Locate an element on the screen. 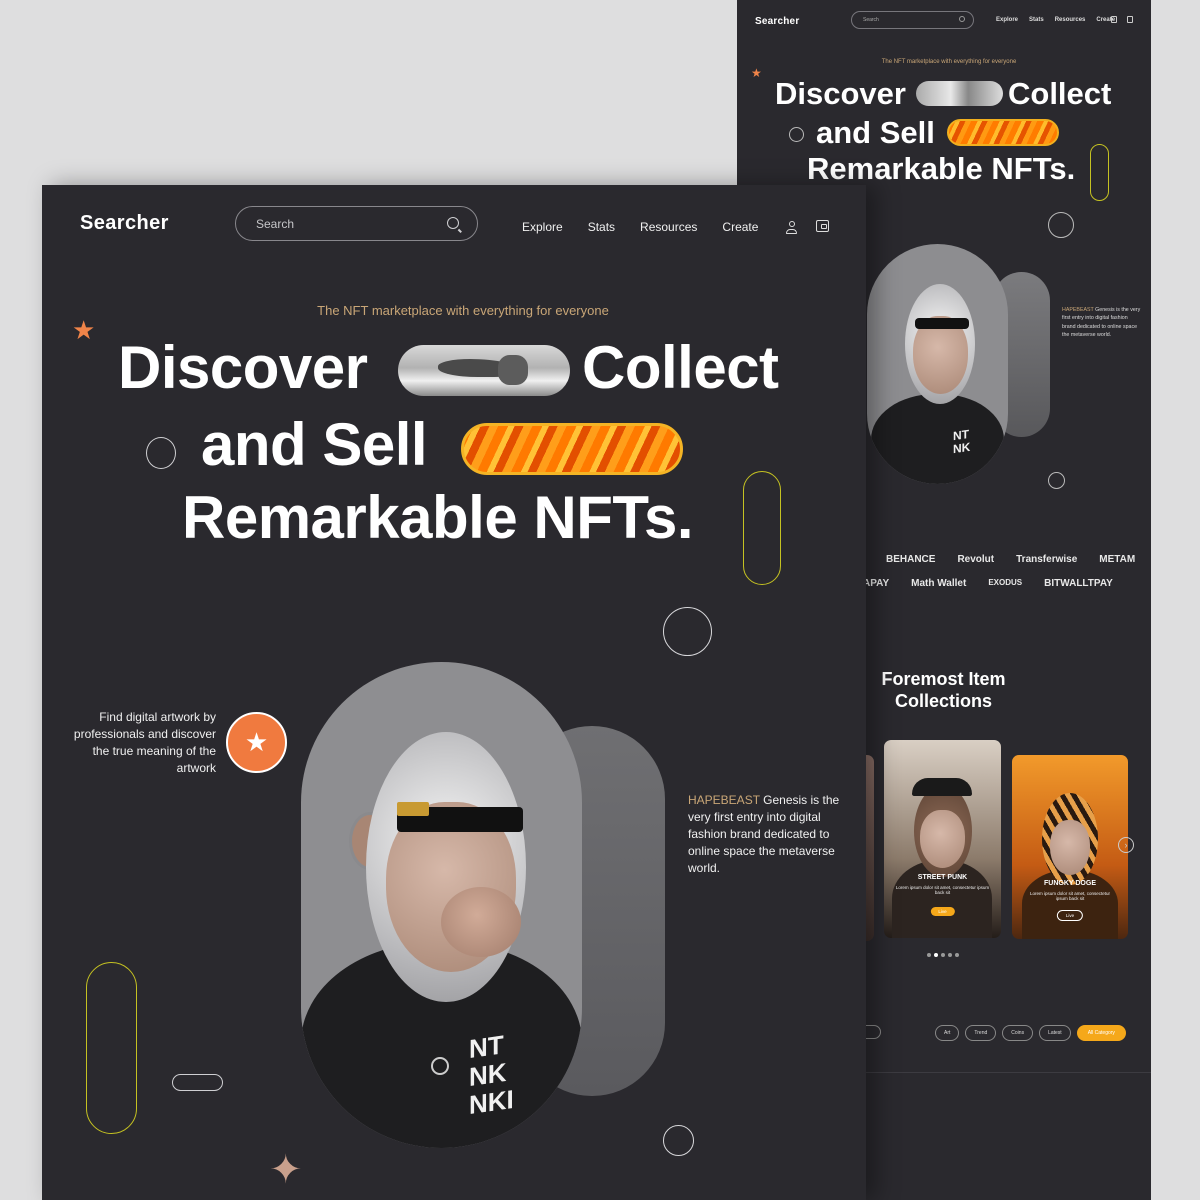 The width and height of the screenshot is (1200, 1200). collections-title-line1: Foremost Item is located at coordinates (943, 679).